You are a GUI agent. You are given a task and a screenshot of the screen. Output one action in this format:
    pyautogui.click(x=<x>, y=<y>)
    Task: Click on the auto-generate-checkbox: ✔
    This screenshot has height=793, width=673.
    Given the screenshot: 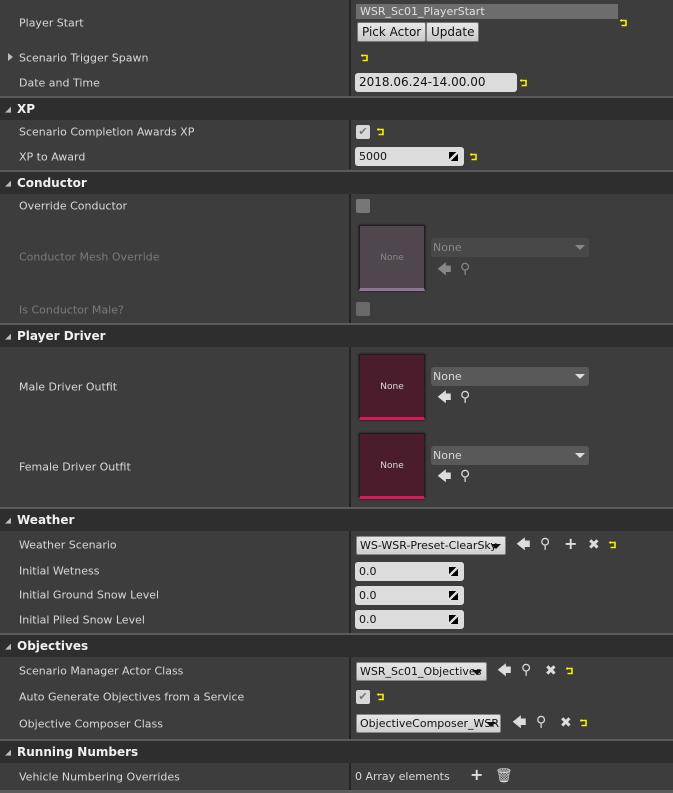 What is the action you would take?
    pyautogui.click(x=363, y=697)
    